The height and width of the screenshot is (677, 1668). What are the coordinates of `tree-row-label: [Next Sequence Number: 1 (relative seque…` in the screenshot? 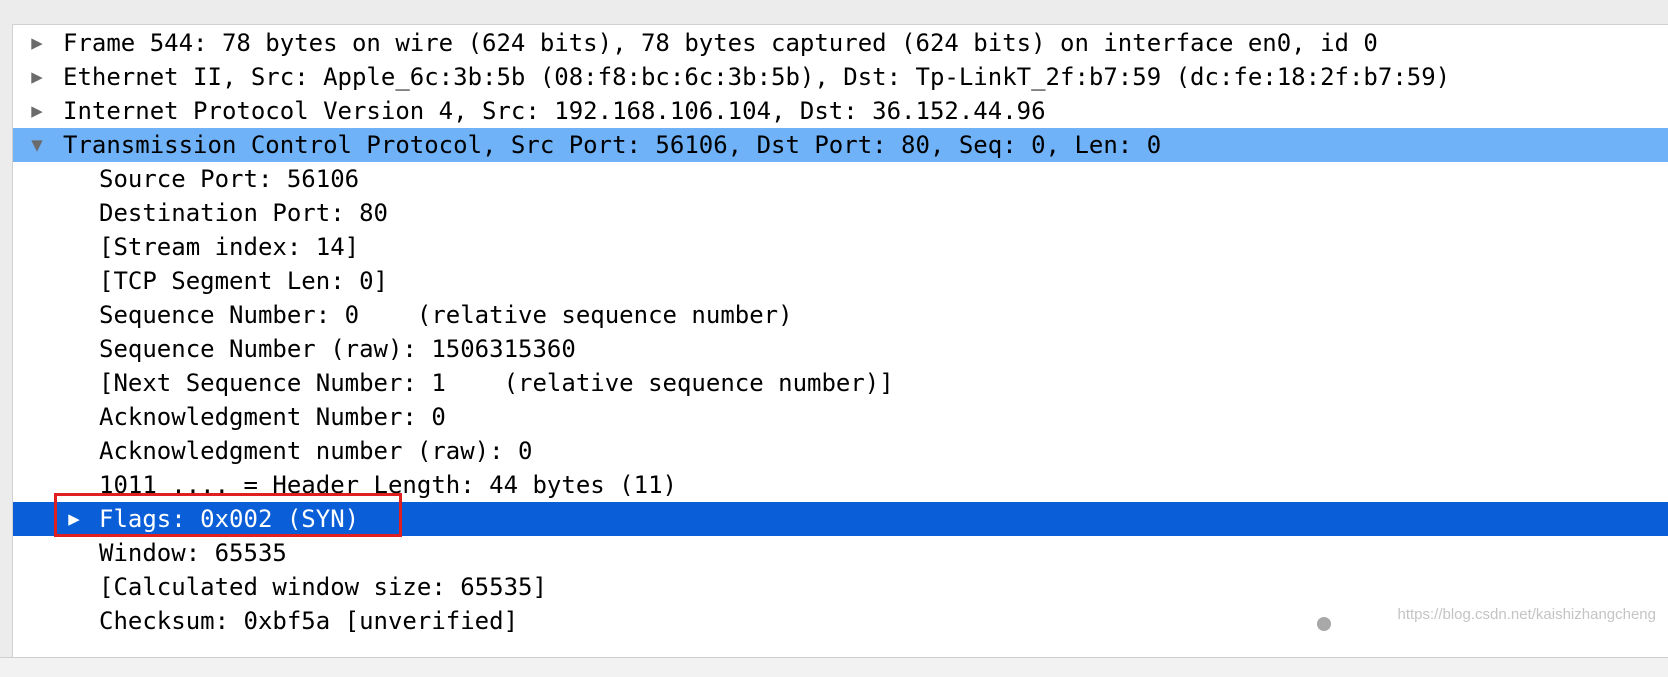 It's located at (496, 383).